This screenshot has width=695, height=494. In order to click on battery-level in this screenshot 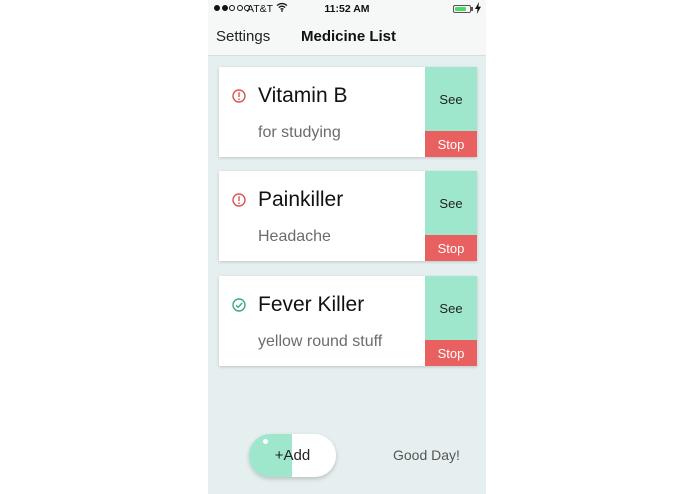, I will do `click(460, 9)`.